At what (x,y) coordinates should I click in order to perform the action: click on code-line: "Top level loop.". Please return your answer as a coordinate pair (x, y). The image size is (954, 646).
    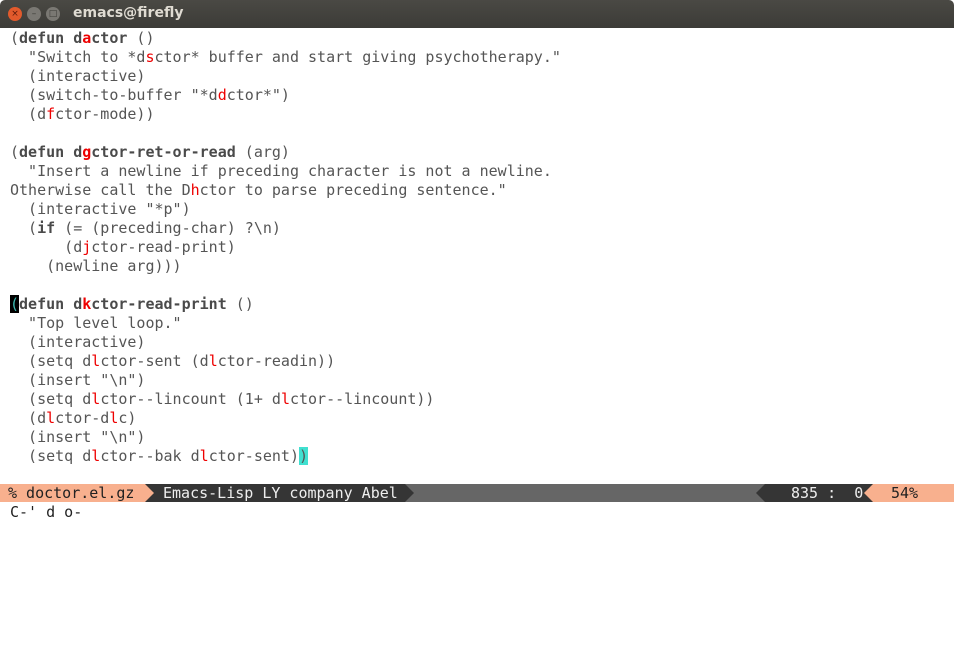
    Looking at the image, I should click on (285, 323).